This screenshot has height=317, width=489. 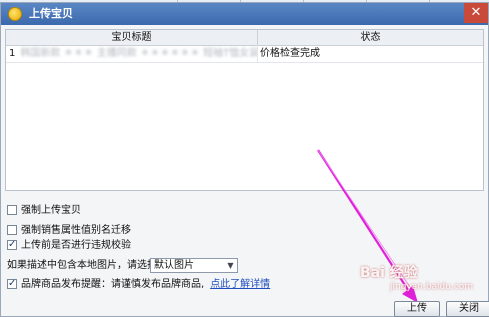 What do you see at coordinates (389, 273) in the screenshot?
I see `watermark-main: Bai 经验` at bounding box center [389, 273].